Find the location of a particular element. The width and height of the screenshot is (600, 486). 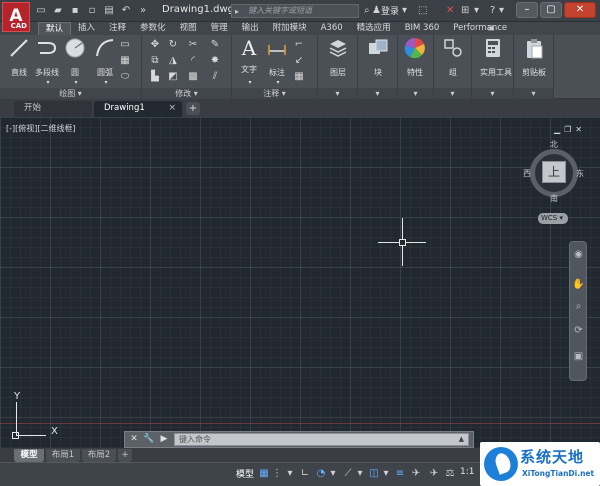

help-dropdown-icon: ▾ is located at coordinates (501, 11).